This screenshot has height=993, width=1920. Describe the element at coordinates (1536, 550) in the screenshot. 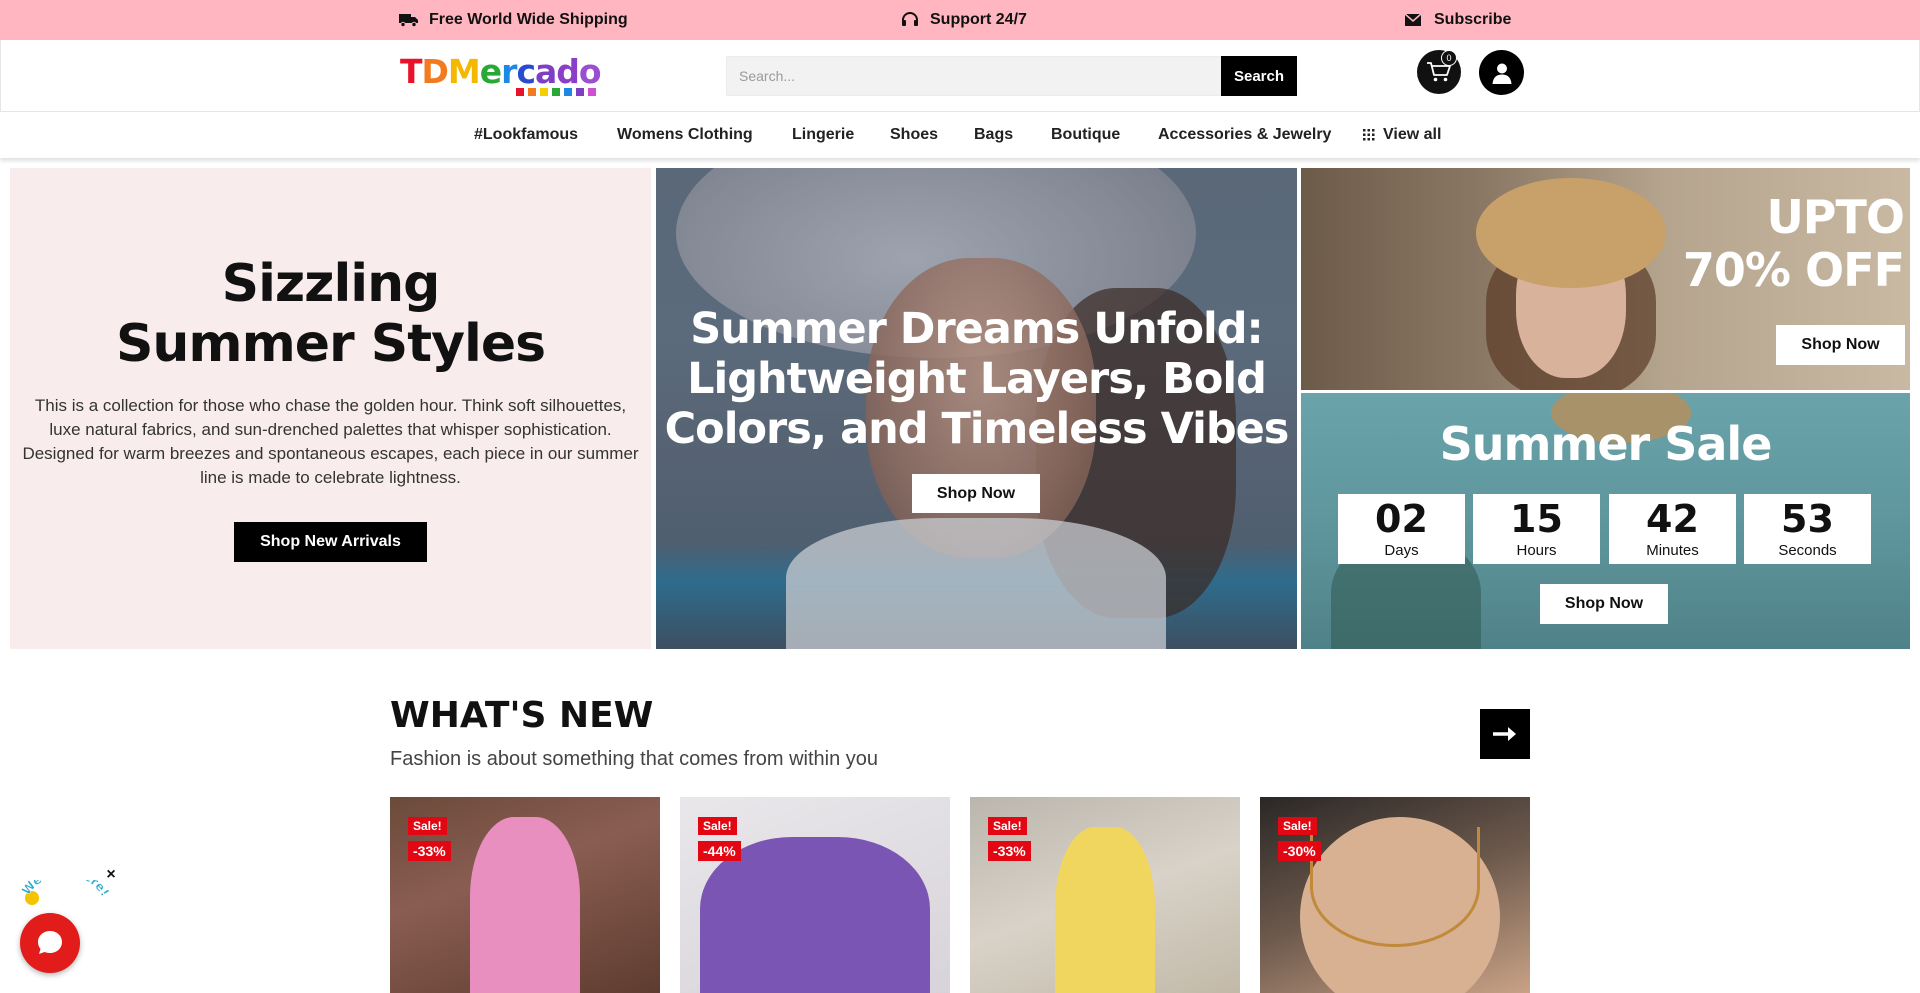

I see `countdown-hours-label: Hours` at that location.